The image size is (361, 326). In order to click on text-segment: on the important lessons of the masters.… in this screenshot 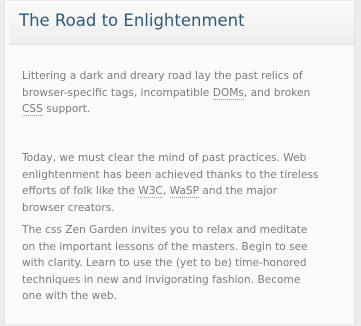, I will do `click(165, 246)`.